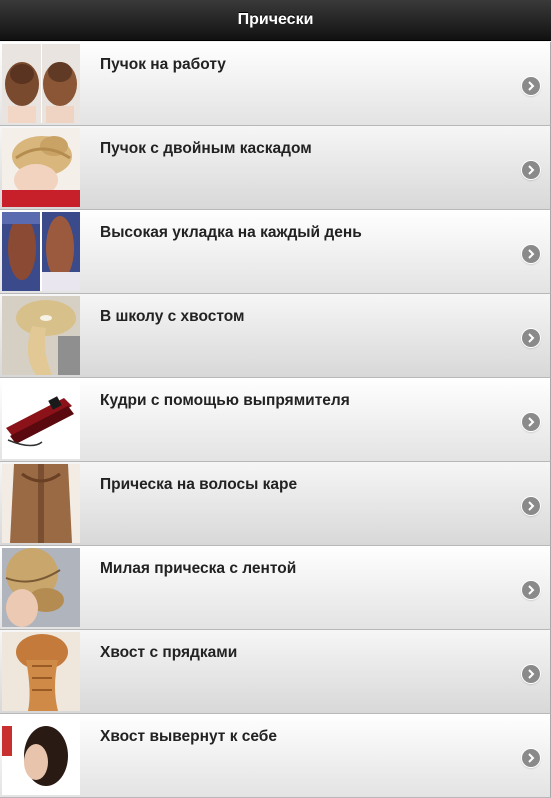 The width and height of the screenshot is (551, 798). I want to click on app-header: Прически, so click(275, 20).